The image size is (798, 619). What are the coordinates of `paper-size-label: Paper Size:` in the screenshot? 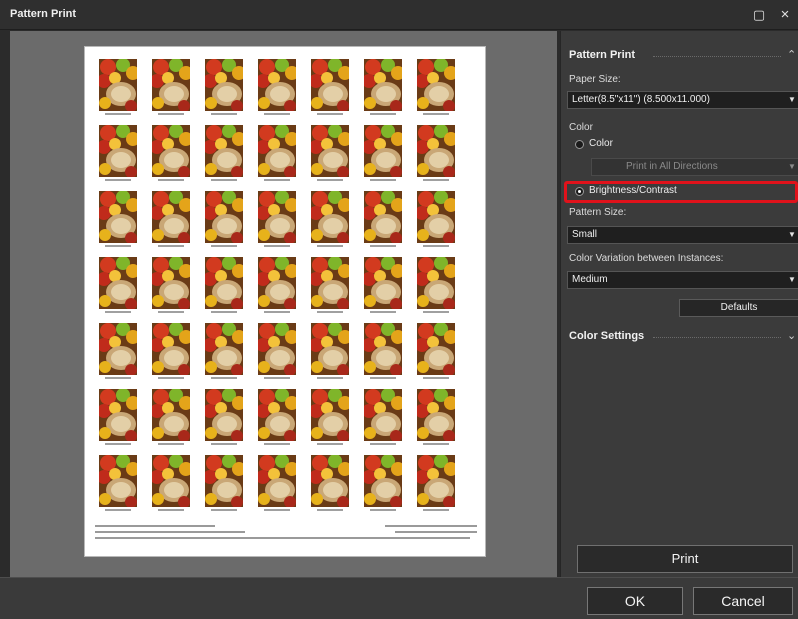 It's located at (595, 79).